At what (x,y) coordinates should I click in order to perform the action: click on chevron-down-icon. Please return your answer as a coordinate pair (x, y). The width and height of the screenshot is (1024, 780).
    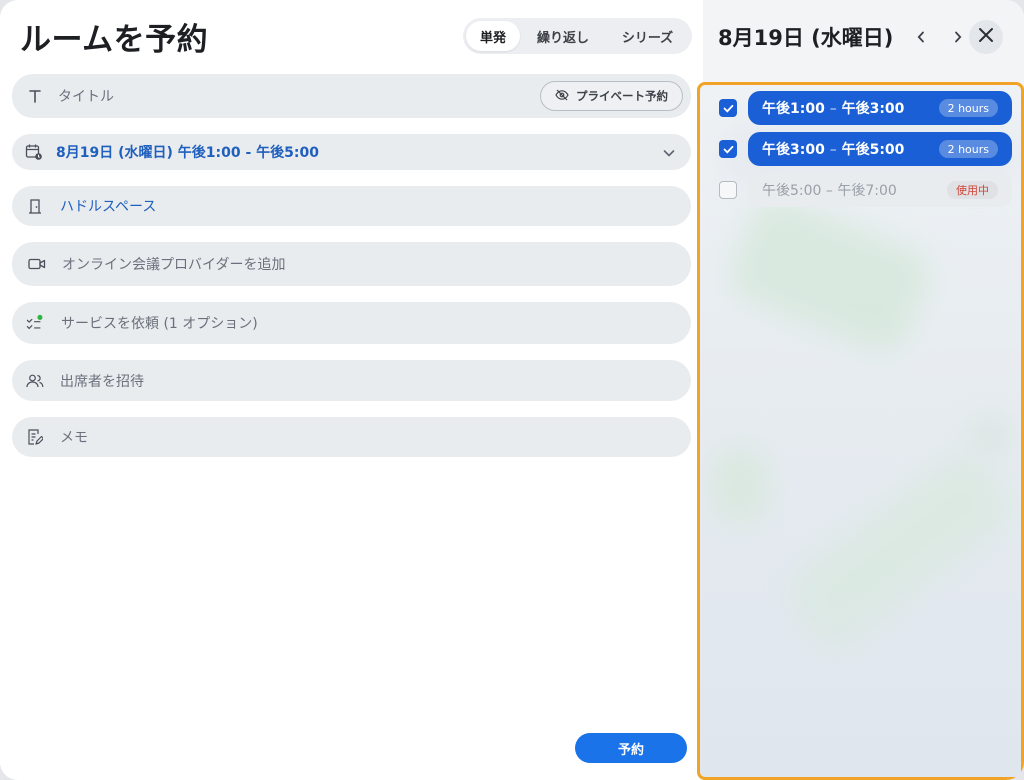
    Looking at the image, I should click on (669, 152).